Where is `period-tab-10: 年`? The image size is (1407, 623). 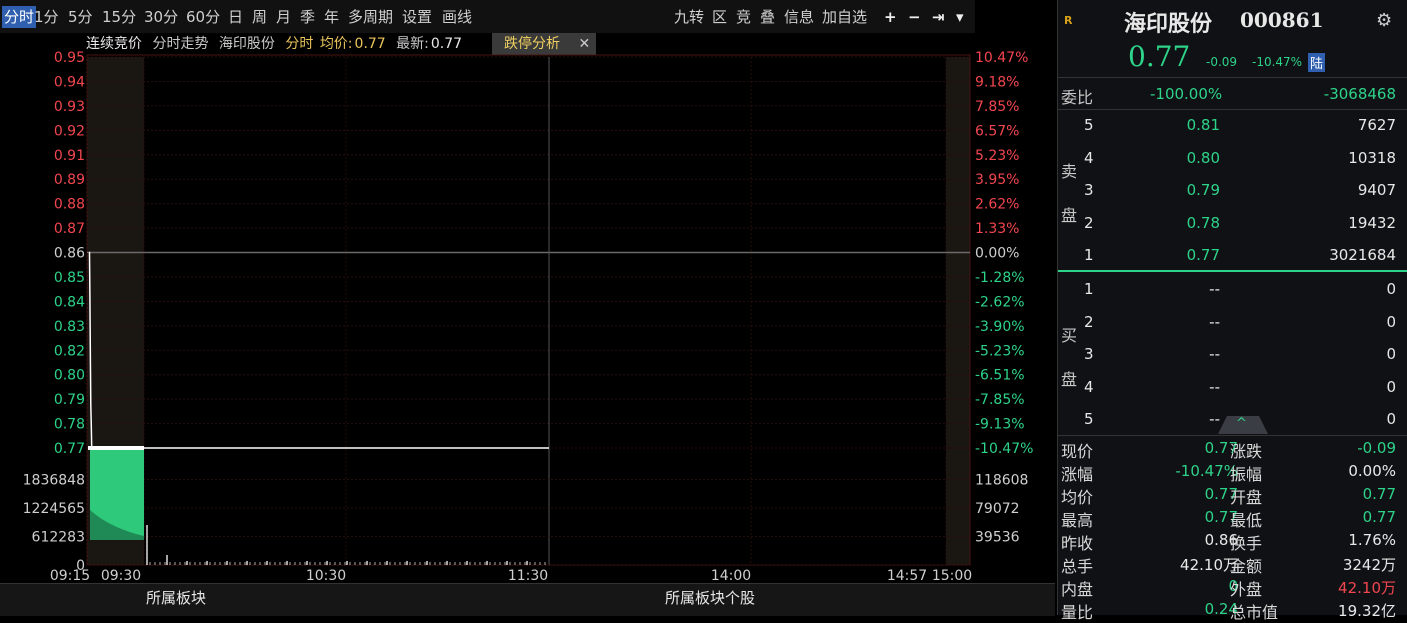
period-tab-10: 年 is located at coordinates (331, 17).